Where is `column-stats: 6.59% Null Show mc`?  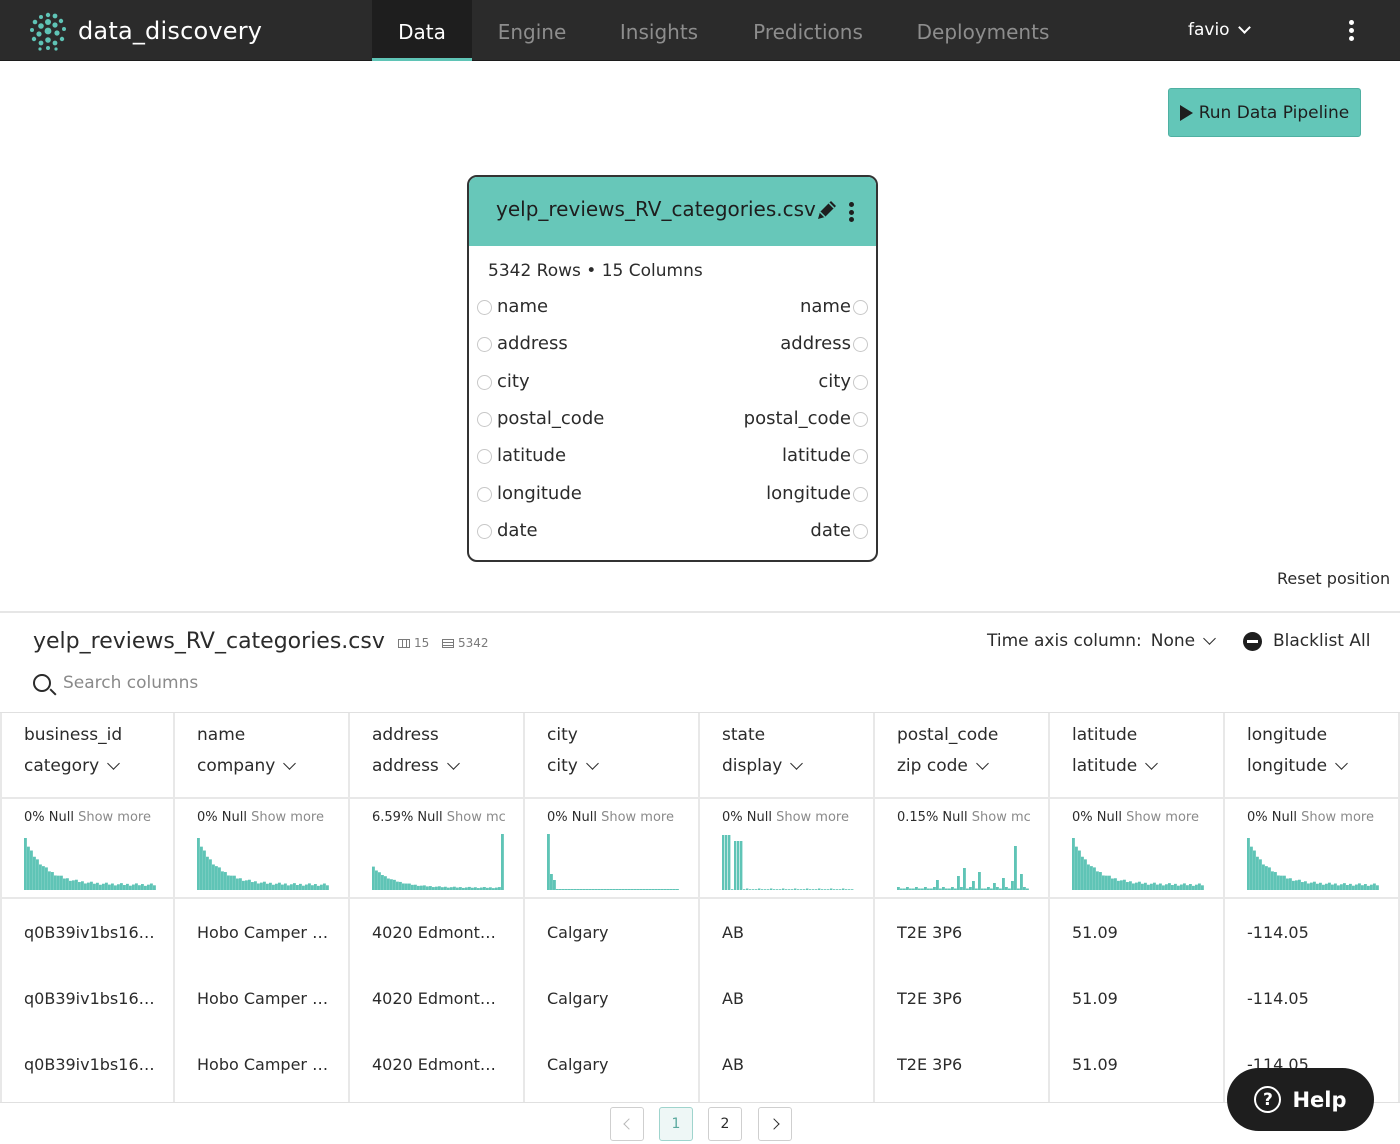
column-stats: 6.59% Null Show mc is located at coordinates (436, 849).